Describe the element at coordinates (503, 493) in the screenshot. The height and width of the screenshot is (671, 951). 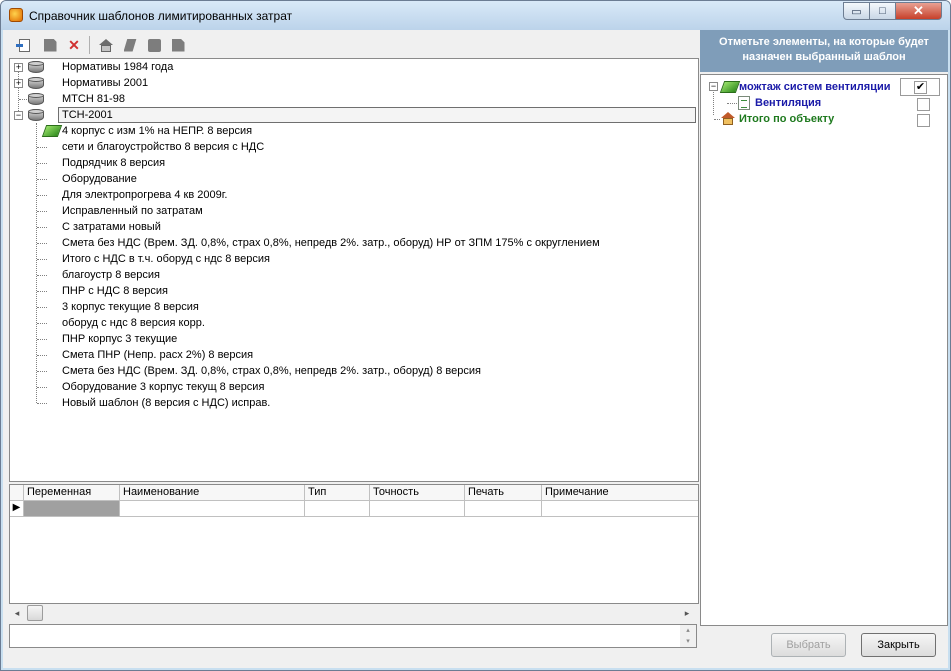
I see `col-header-print: Печать` at that location.